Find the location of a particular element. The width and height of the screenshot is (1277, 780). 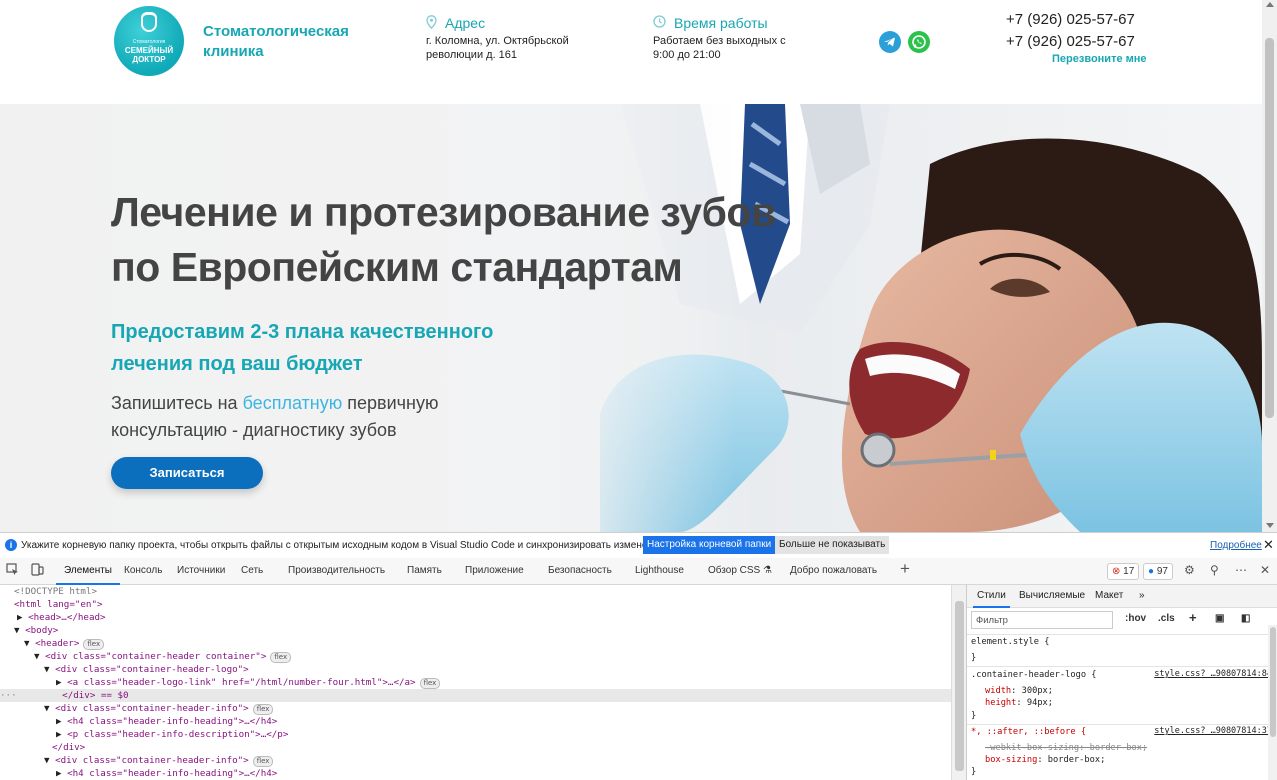

css-declaration: box-sizing: border-box; is located at coordinates (1045, 760).